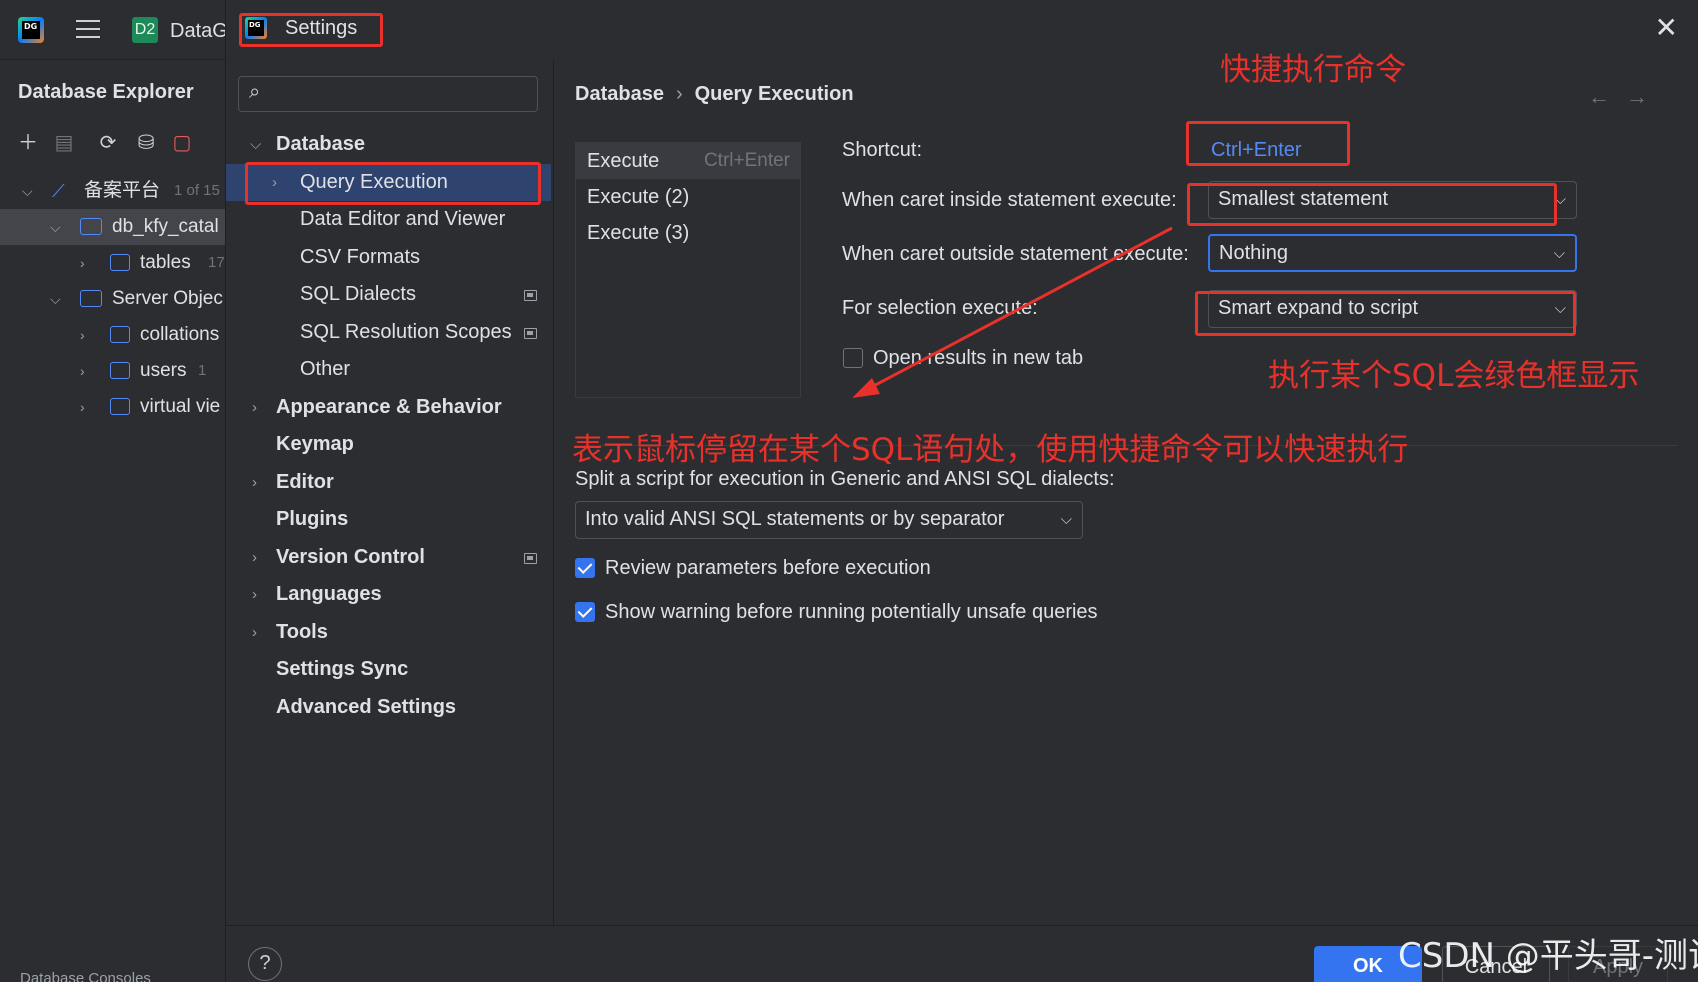 Image resolution: width=1698 pixels, height=982 pixels. I want to click on nav-item-csv-formats: CSV Formats, so click(388, 258).